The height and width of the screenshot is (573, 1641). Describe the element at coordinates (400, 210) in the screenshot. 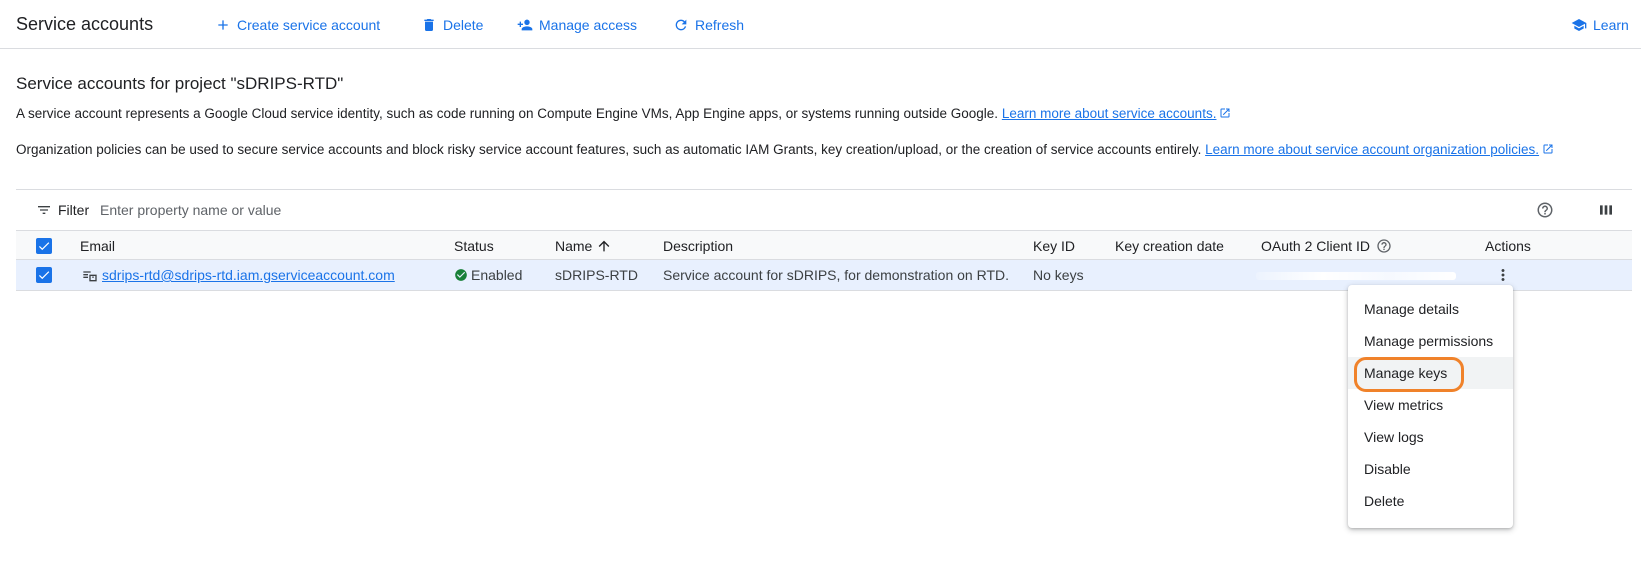

I see `filter-input` at that location.